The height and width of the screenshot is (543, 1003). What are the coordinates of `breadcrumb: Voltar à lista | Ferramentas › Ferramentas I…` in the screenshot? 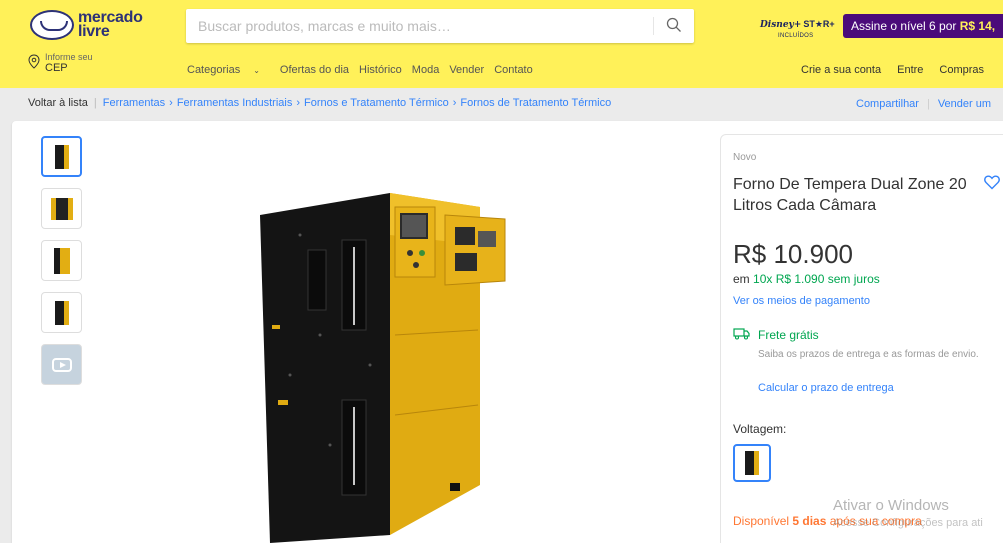 It's located at (319, 103).